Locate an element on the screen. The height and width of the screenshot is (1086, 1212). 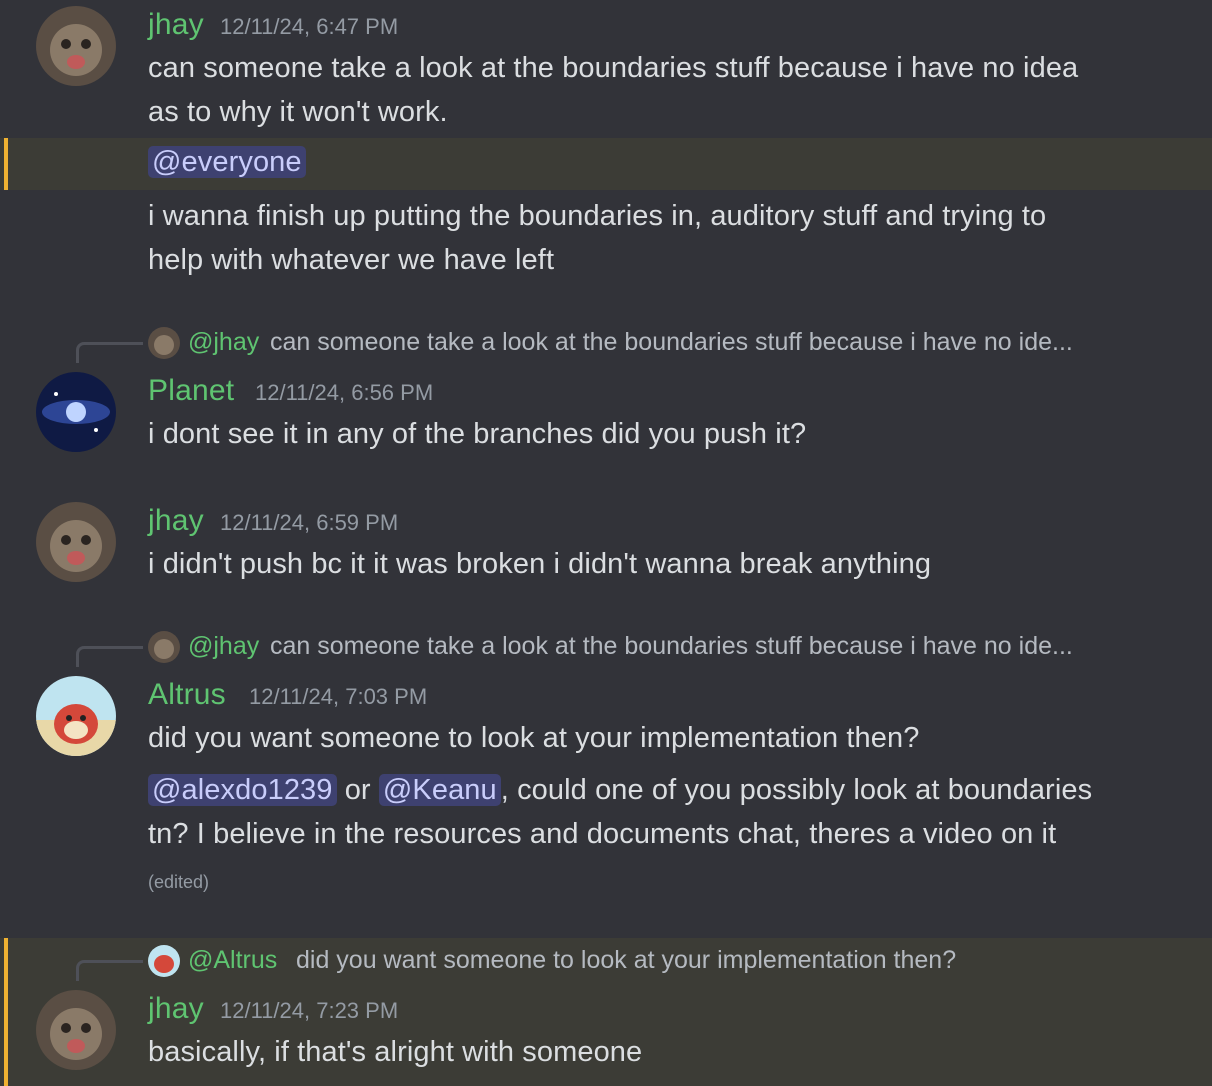
edited-label: (edited) is located at coordinates (179, 882).